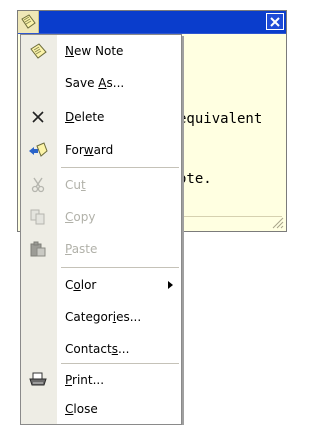 The height and width of the screenshot is (425, 320). What do you see at coordinates (101, 285) in the screenshot?
I see `menu-item-color: Color` at bounding box center [101, 285].